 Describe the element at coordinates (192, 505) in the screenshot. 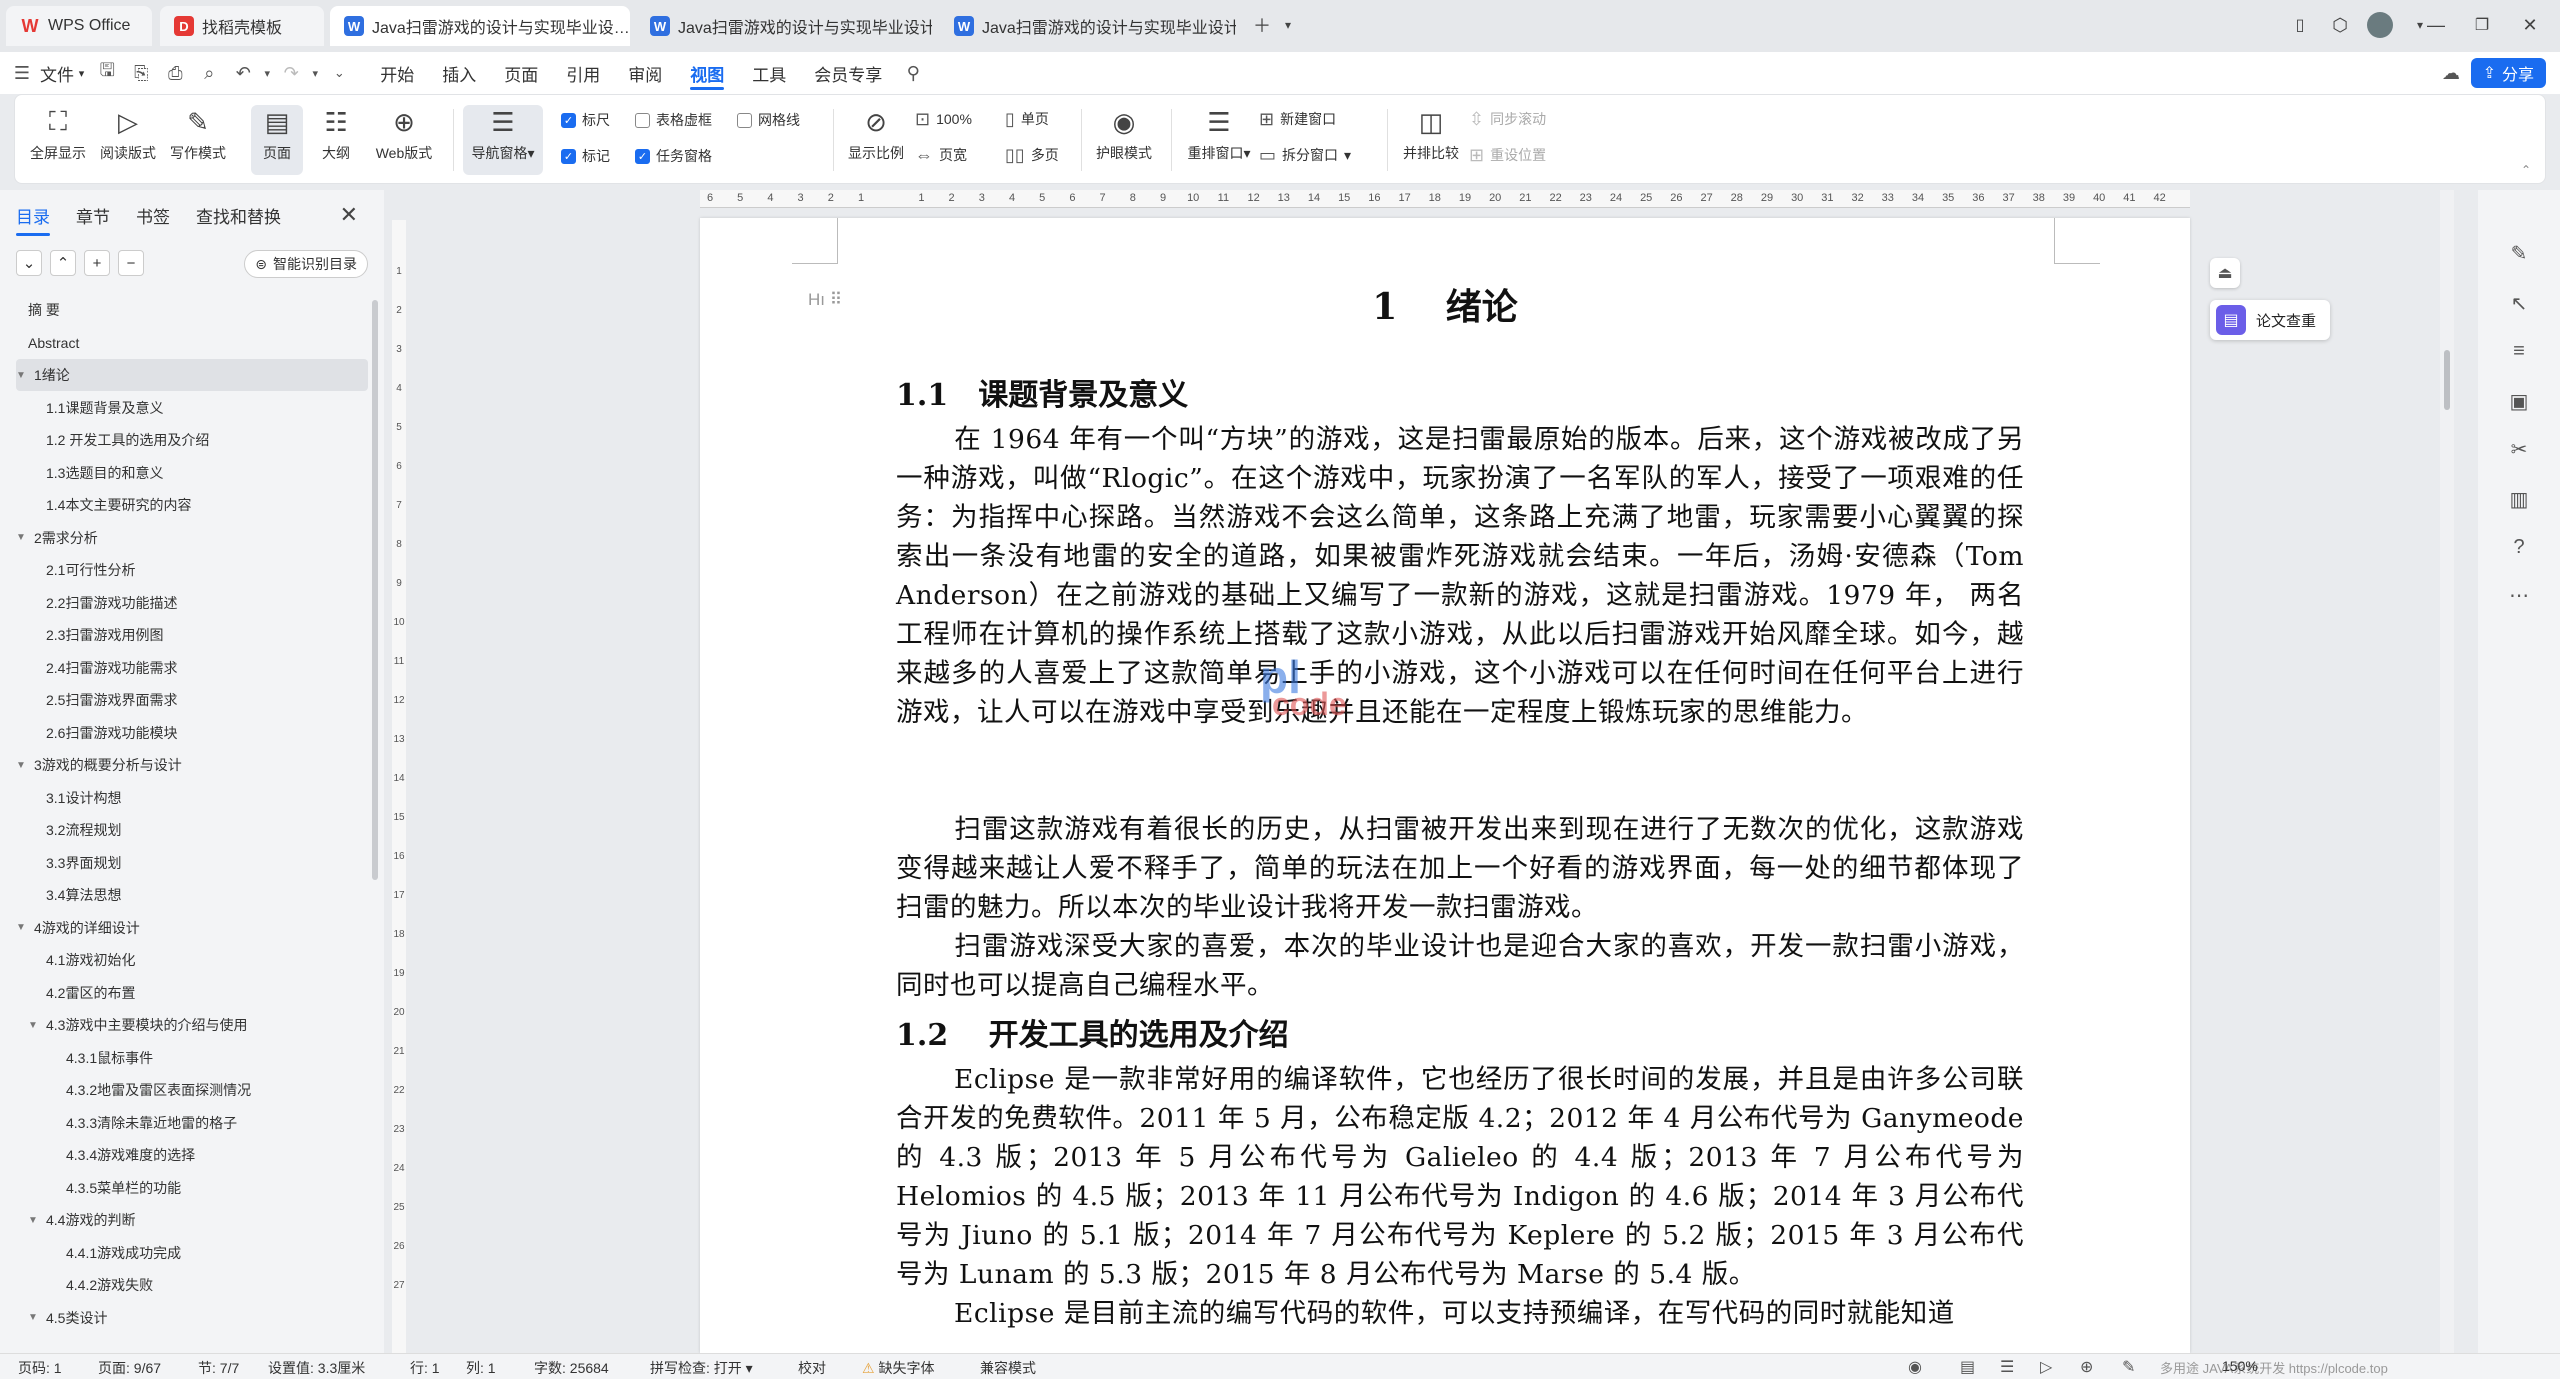

I see `toc-item: 1.4本文主要研究的内容` at that location.